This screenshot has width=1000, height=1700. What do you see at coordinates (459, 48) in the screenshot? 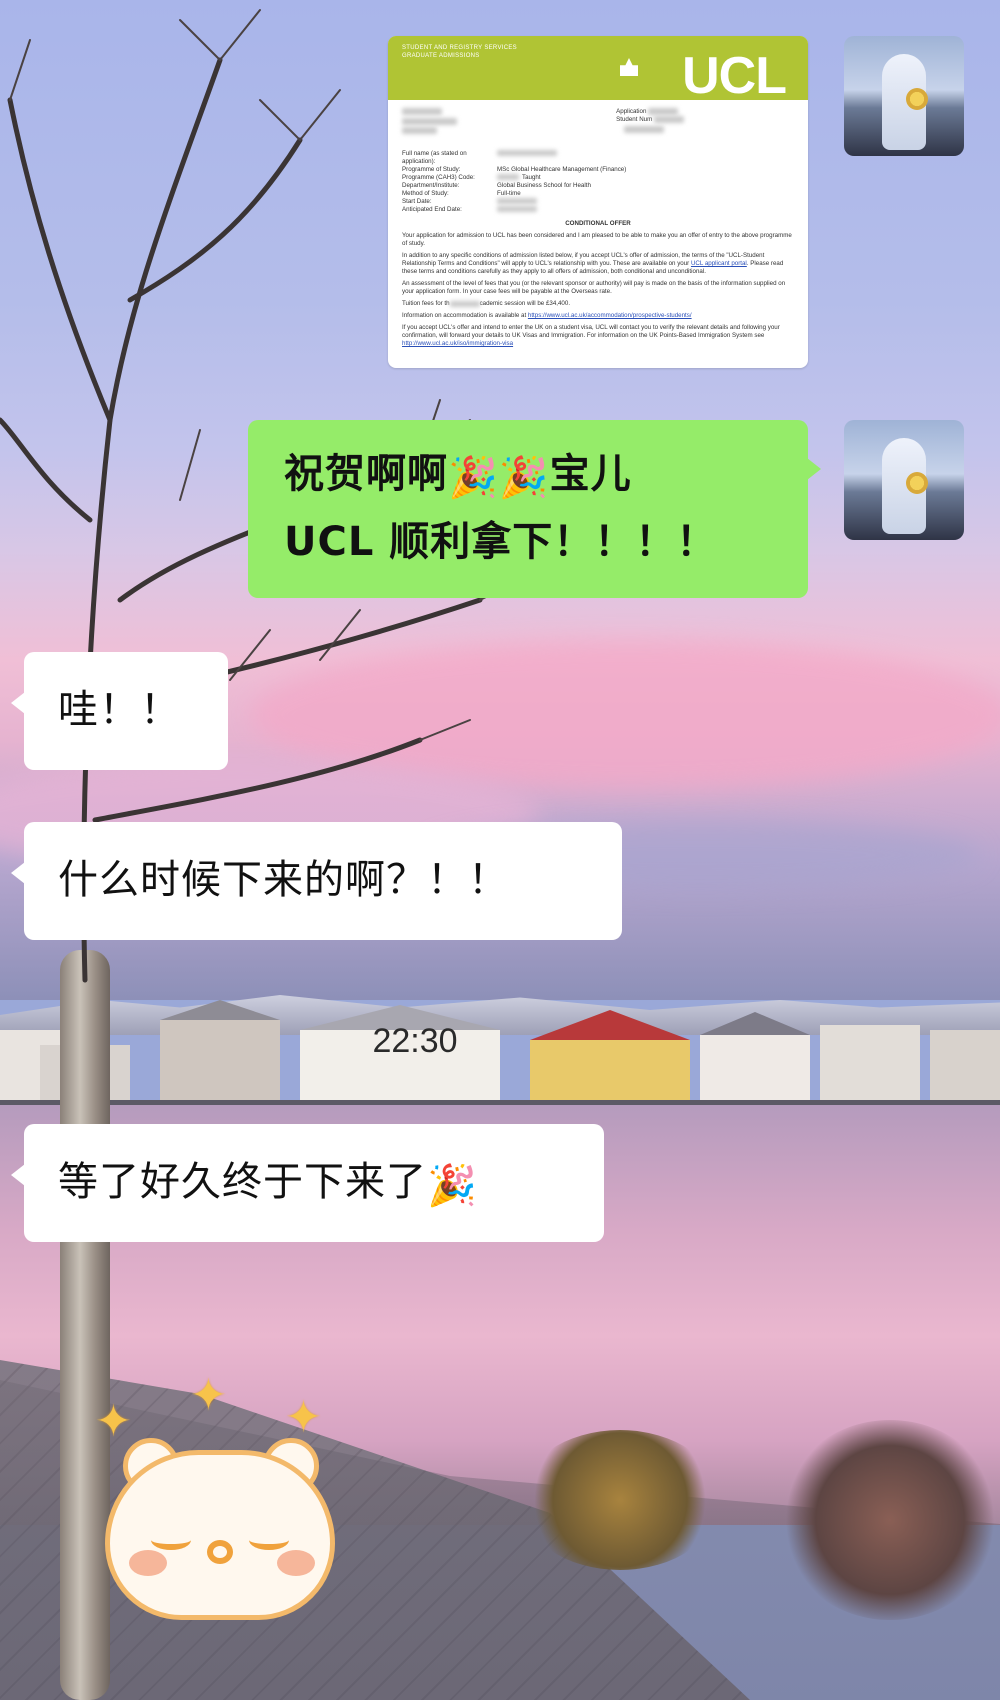
I see `department-line-1: STUDENT AND REGISTRY SERVICES` at bounding box center [459, 48].